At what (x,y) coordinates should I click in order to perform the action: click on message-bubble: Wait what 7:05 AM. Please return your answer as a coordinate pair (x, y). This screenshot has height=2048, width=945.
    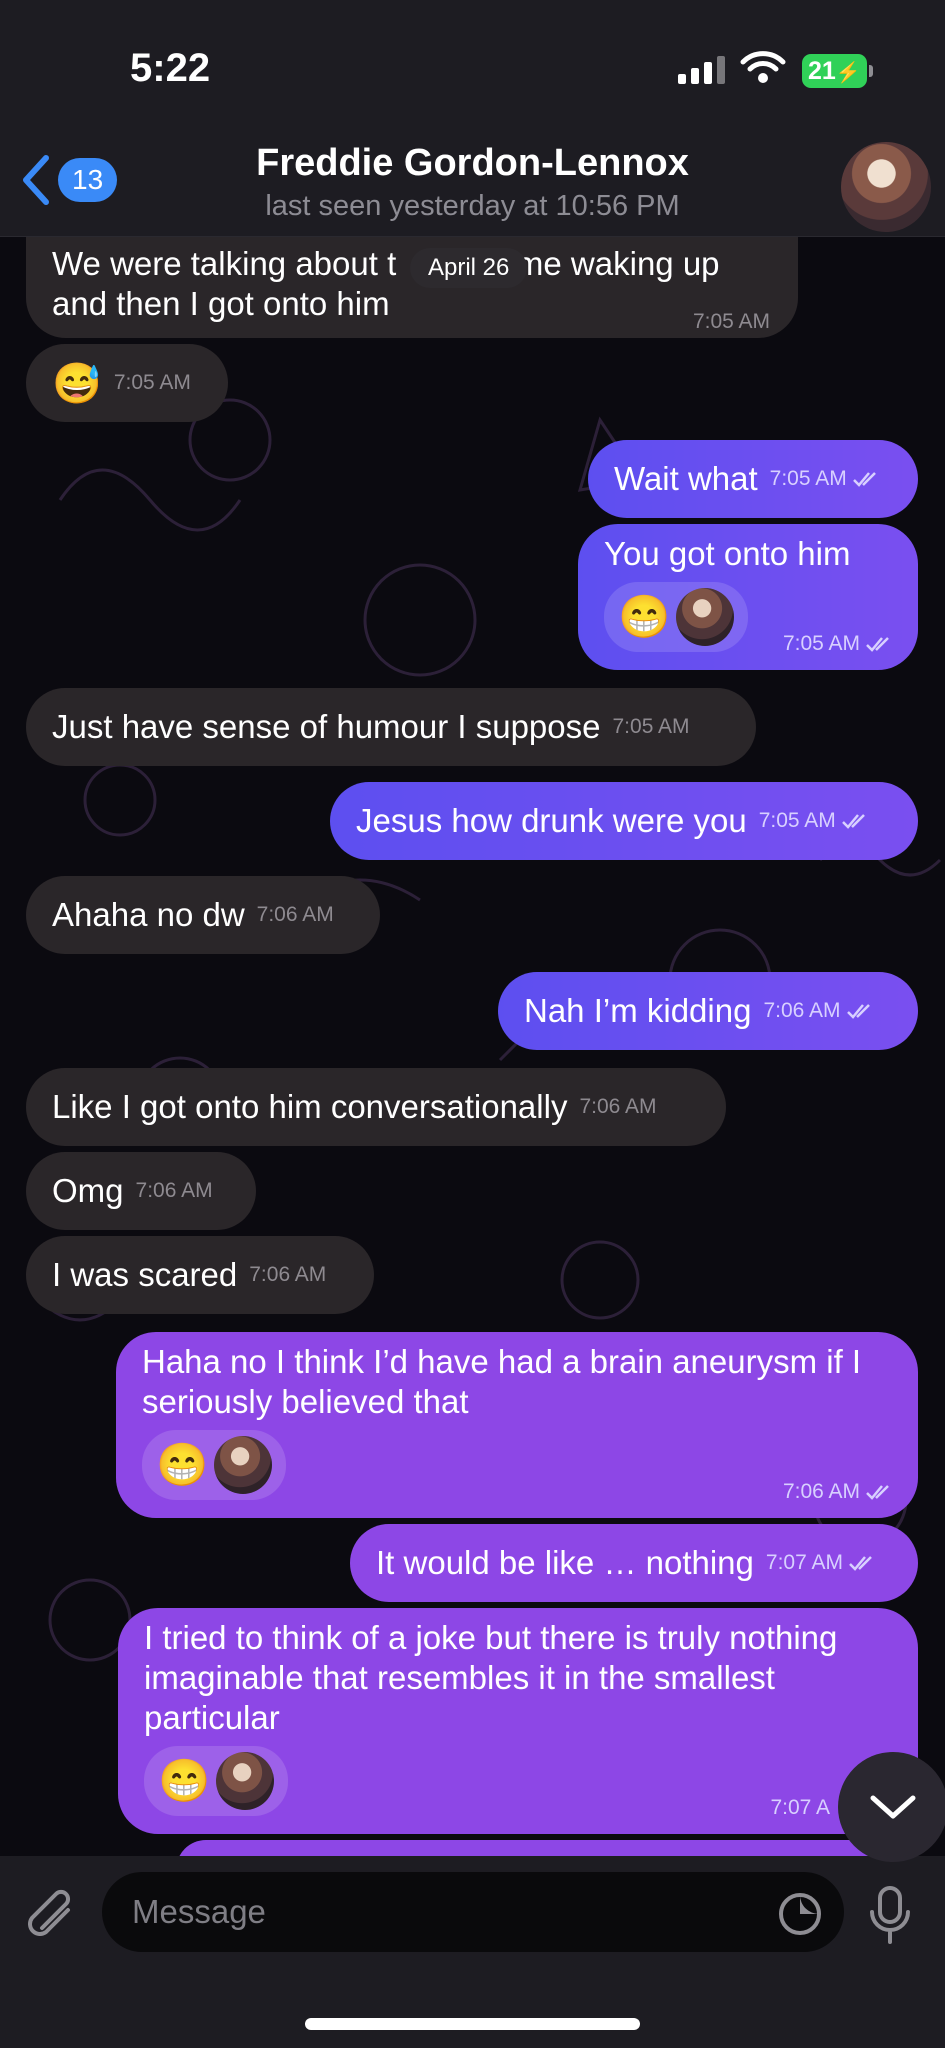
    Looking at the image, I should click on (753, 479).